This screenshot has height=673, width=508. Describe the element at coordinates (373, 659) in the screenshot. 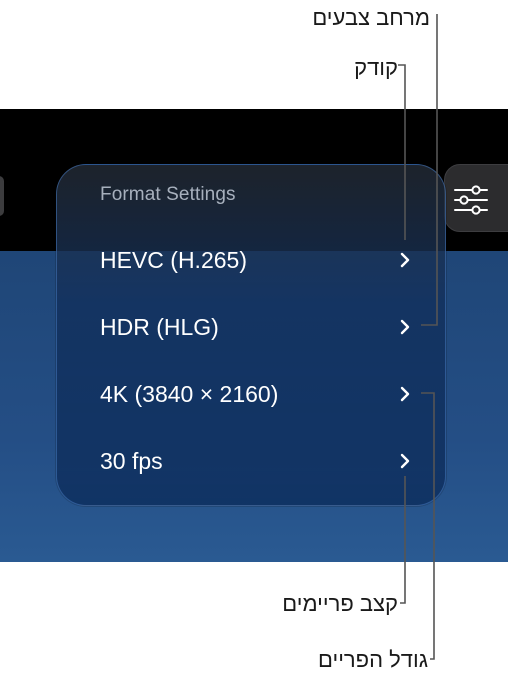

I see `callout-frame-size: גודל הפריים` at that location.